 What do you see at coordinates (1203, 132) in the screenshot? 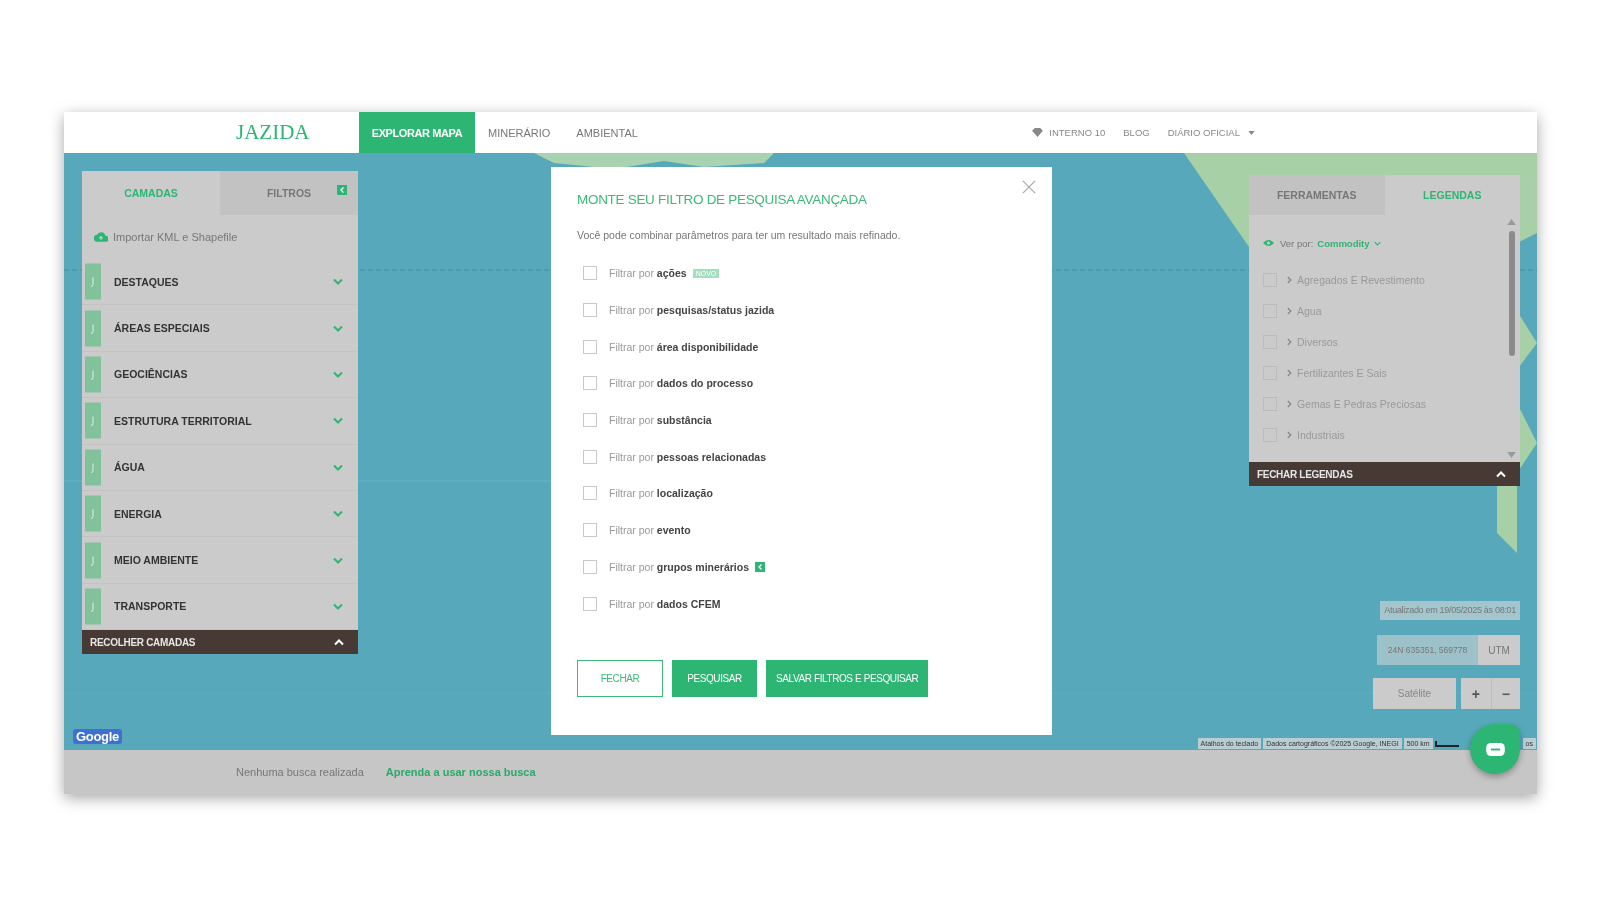
I see `dropdown-link: DIÁRIO OFICIAL` at bounding box center [1203, 132].